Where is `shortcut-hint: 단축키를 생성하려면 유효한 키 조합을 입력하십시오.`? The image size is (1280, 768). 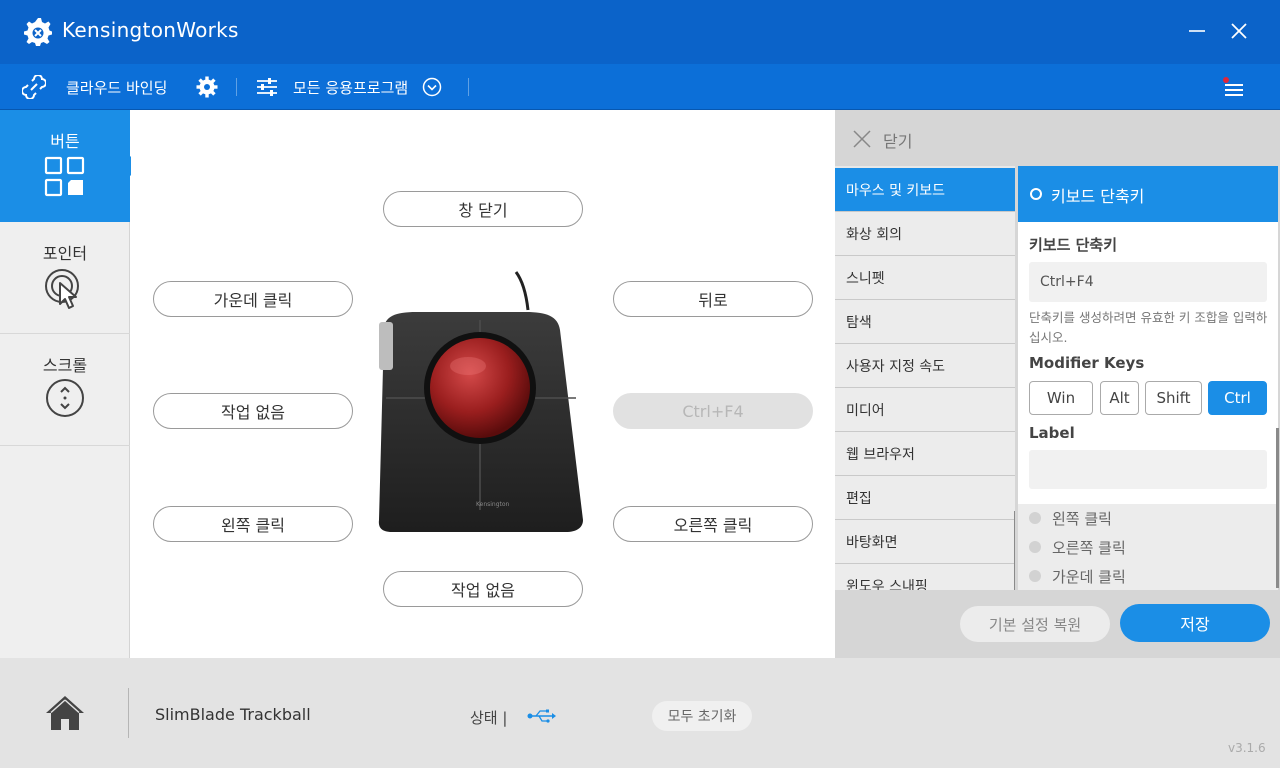
shortcut-hint: 단축키를 생성하려면 유효한 키 조합을 입력하십시오. is located at coordinates (1148, 327).